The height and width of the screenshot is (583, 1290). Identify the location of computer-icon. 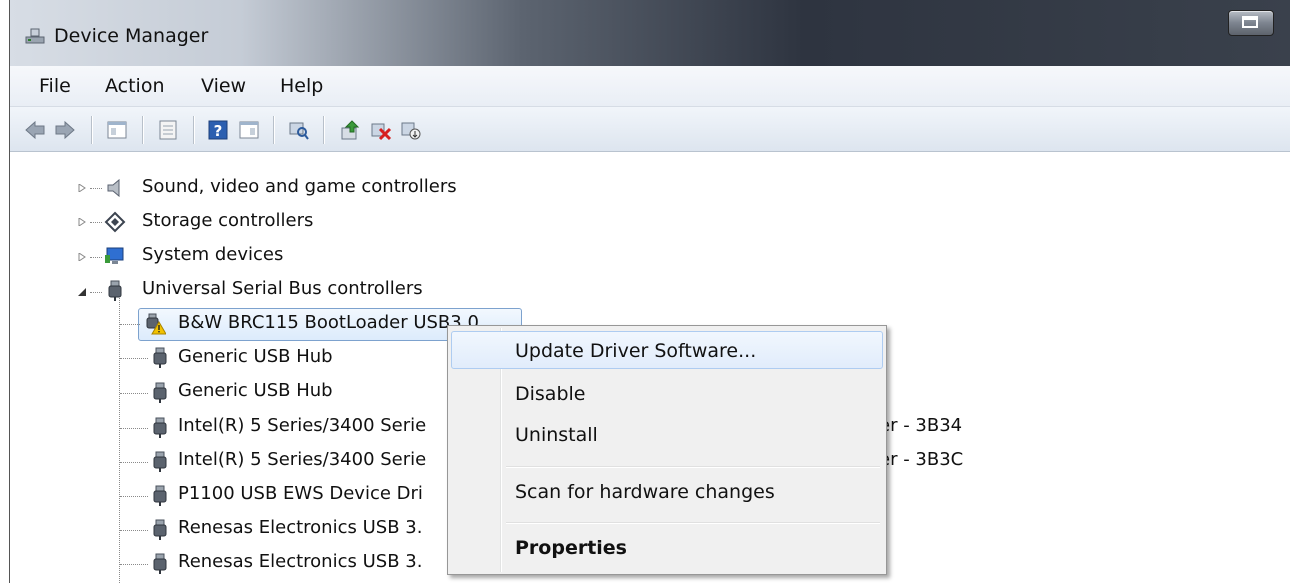
(114, 255).